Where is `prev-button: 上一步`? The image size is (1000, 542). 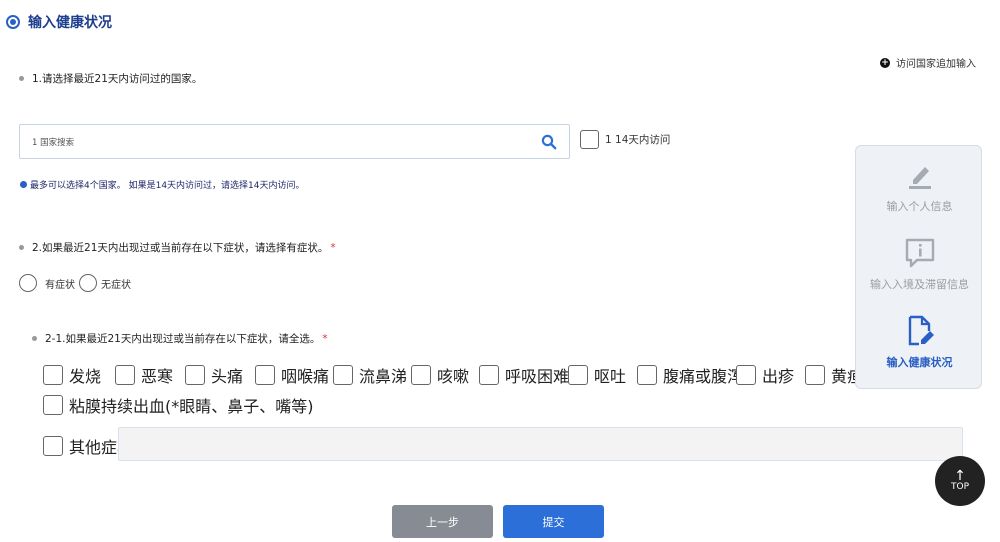
prev-button: 上一步 is located at coordinates (442, 521).